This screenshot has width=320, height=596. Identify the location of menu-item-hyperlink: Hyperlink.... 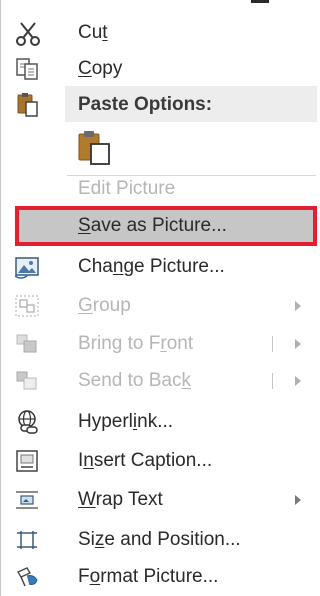
(159, 422).